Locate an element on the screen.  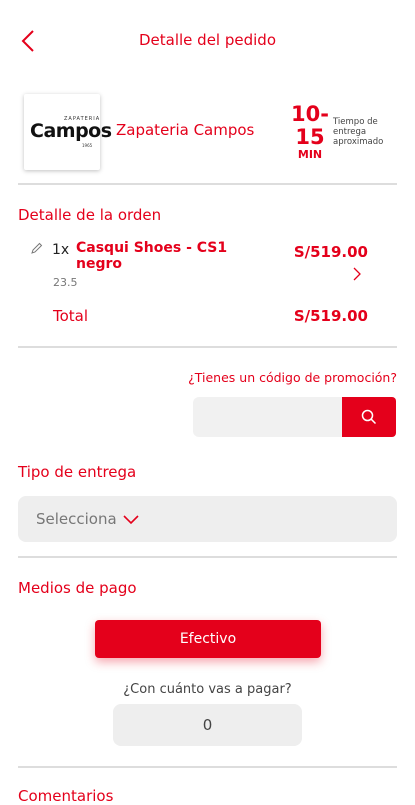
item-name: Casqui Shoes - CS1 negro is located at coordinates (152, 256).